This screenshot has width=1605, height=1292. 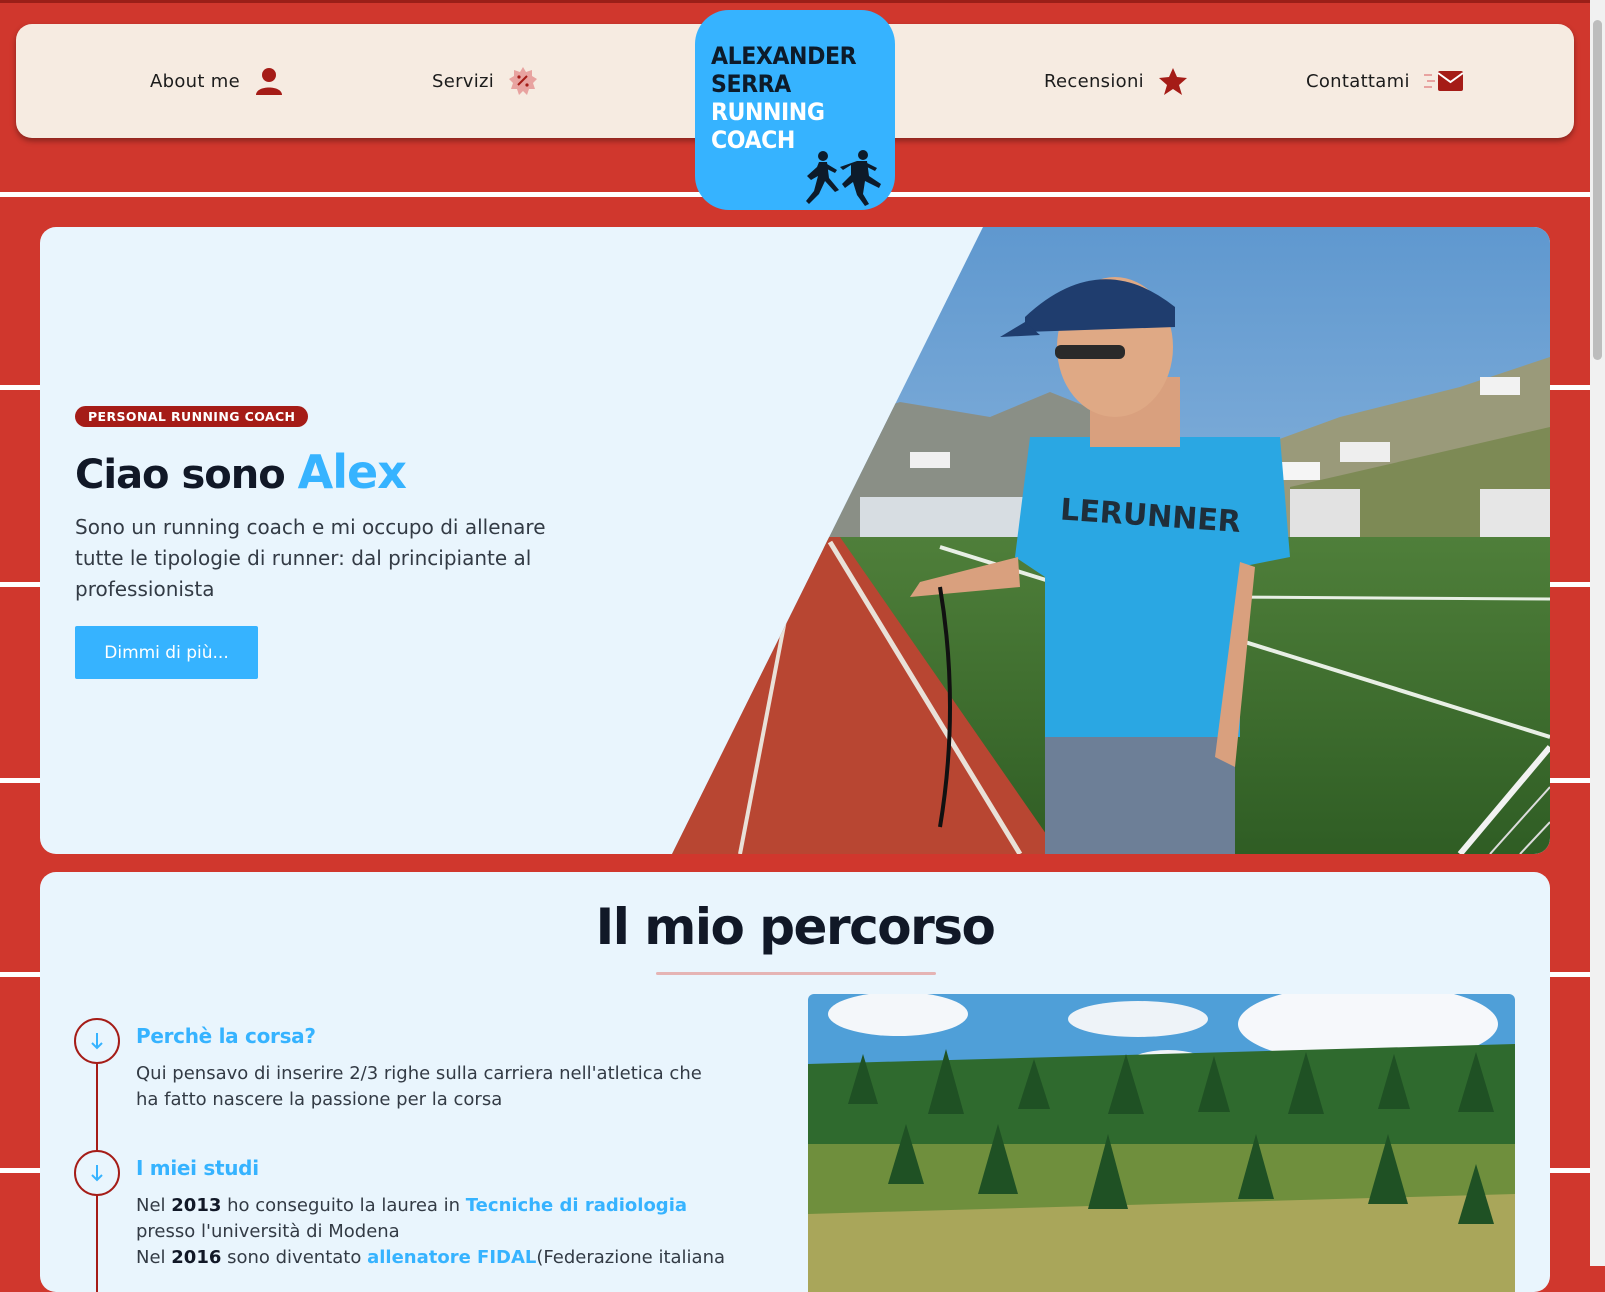 What do you see at coordinates (796, 973) in the screenshot?
I see `title-underline` at bounding box center [796, 973].